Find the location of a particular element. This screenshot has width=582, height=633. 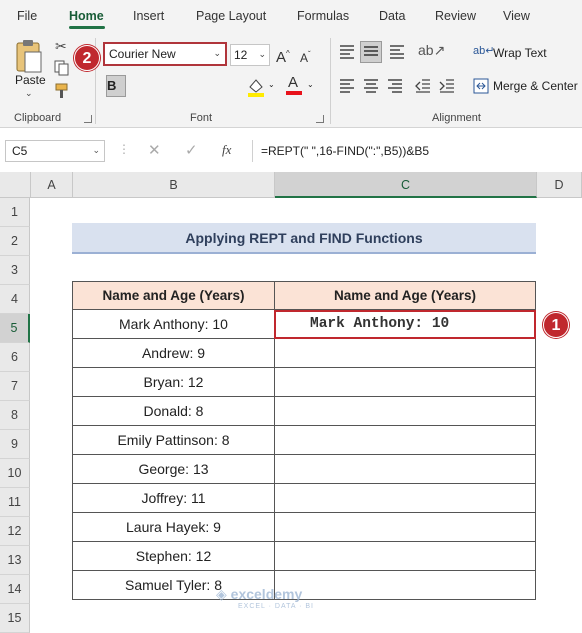

header-cell-c4: Name and Age (Years) is located at coordinates (405, 295).